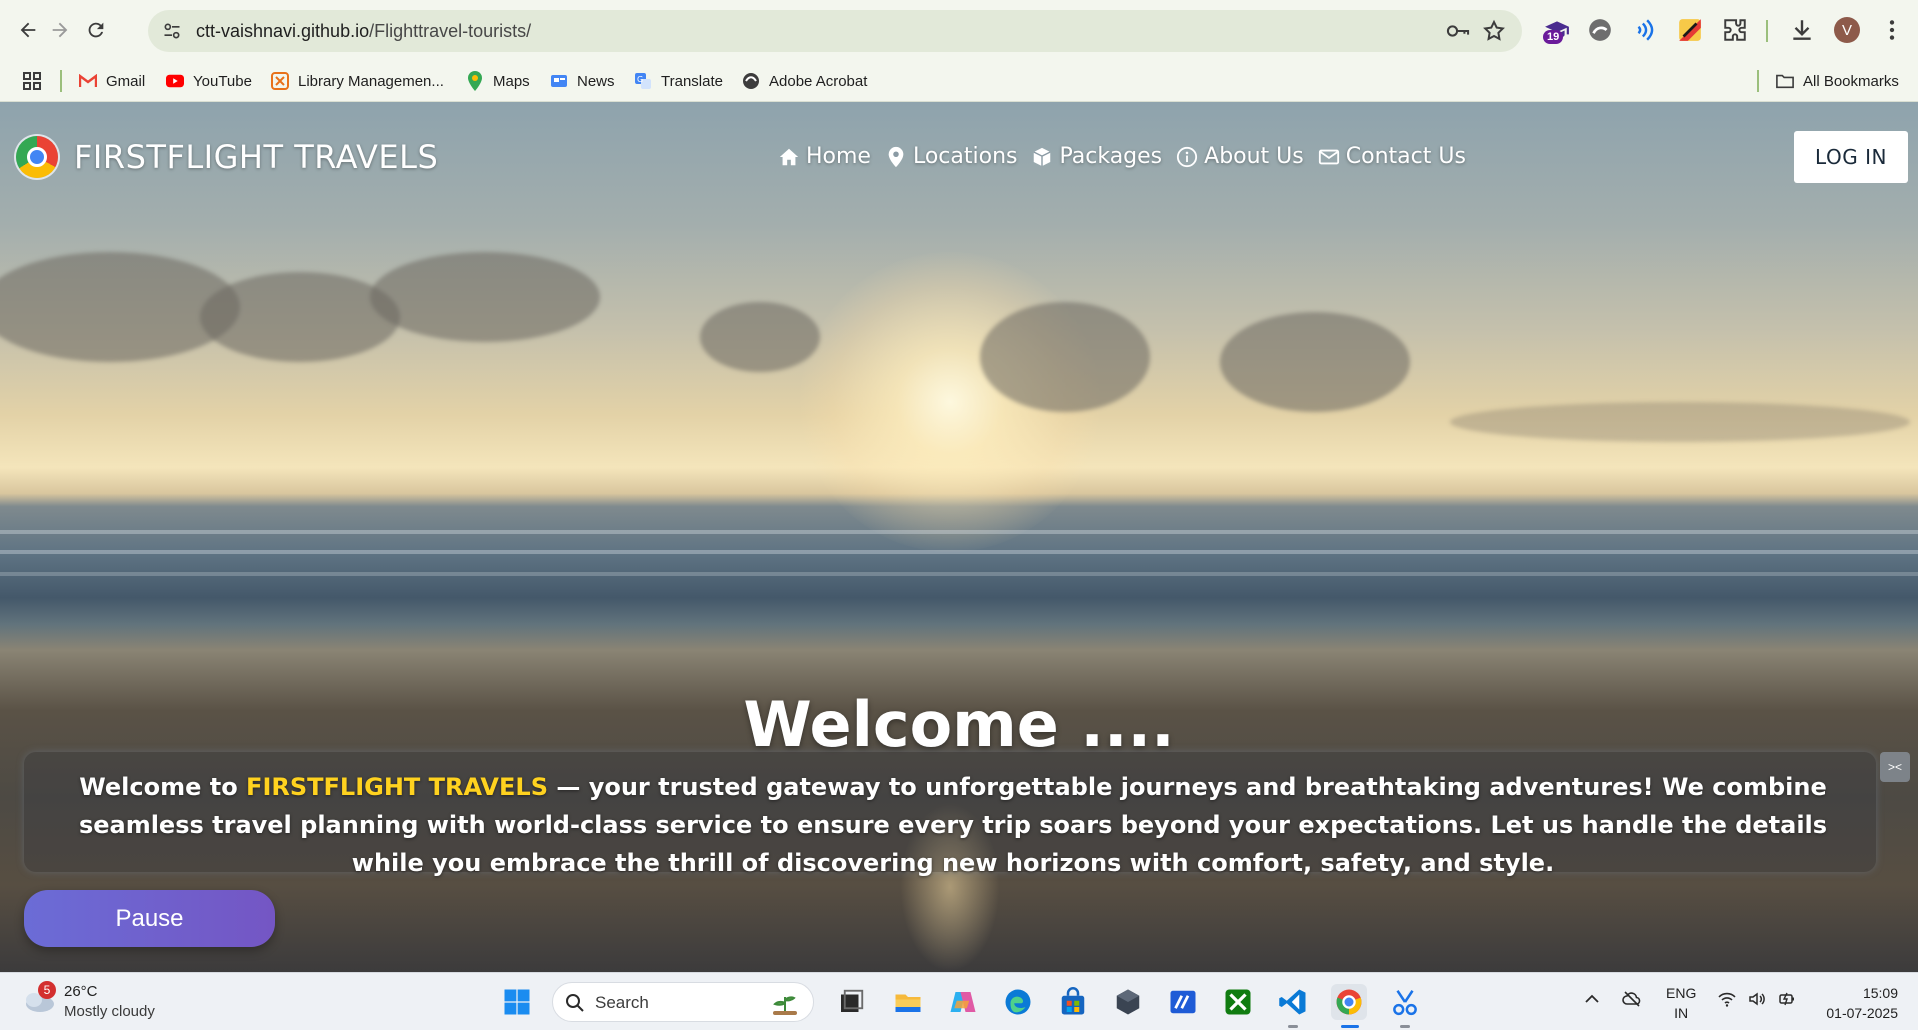  Describe the element at coordinates (1254, 156) in the screenshot. I see `nav-label: About Us` at that location.